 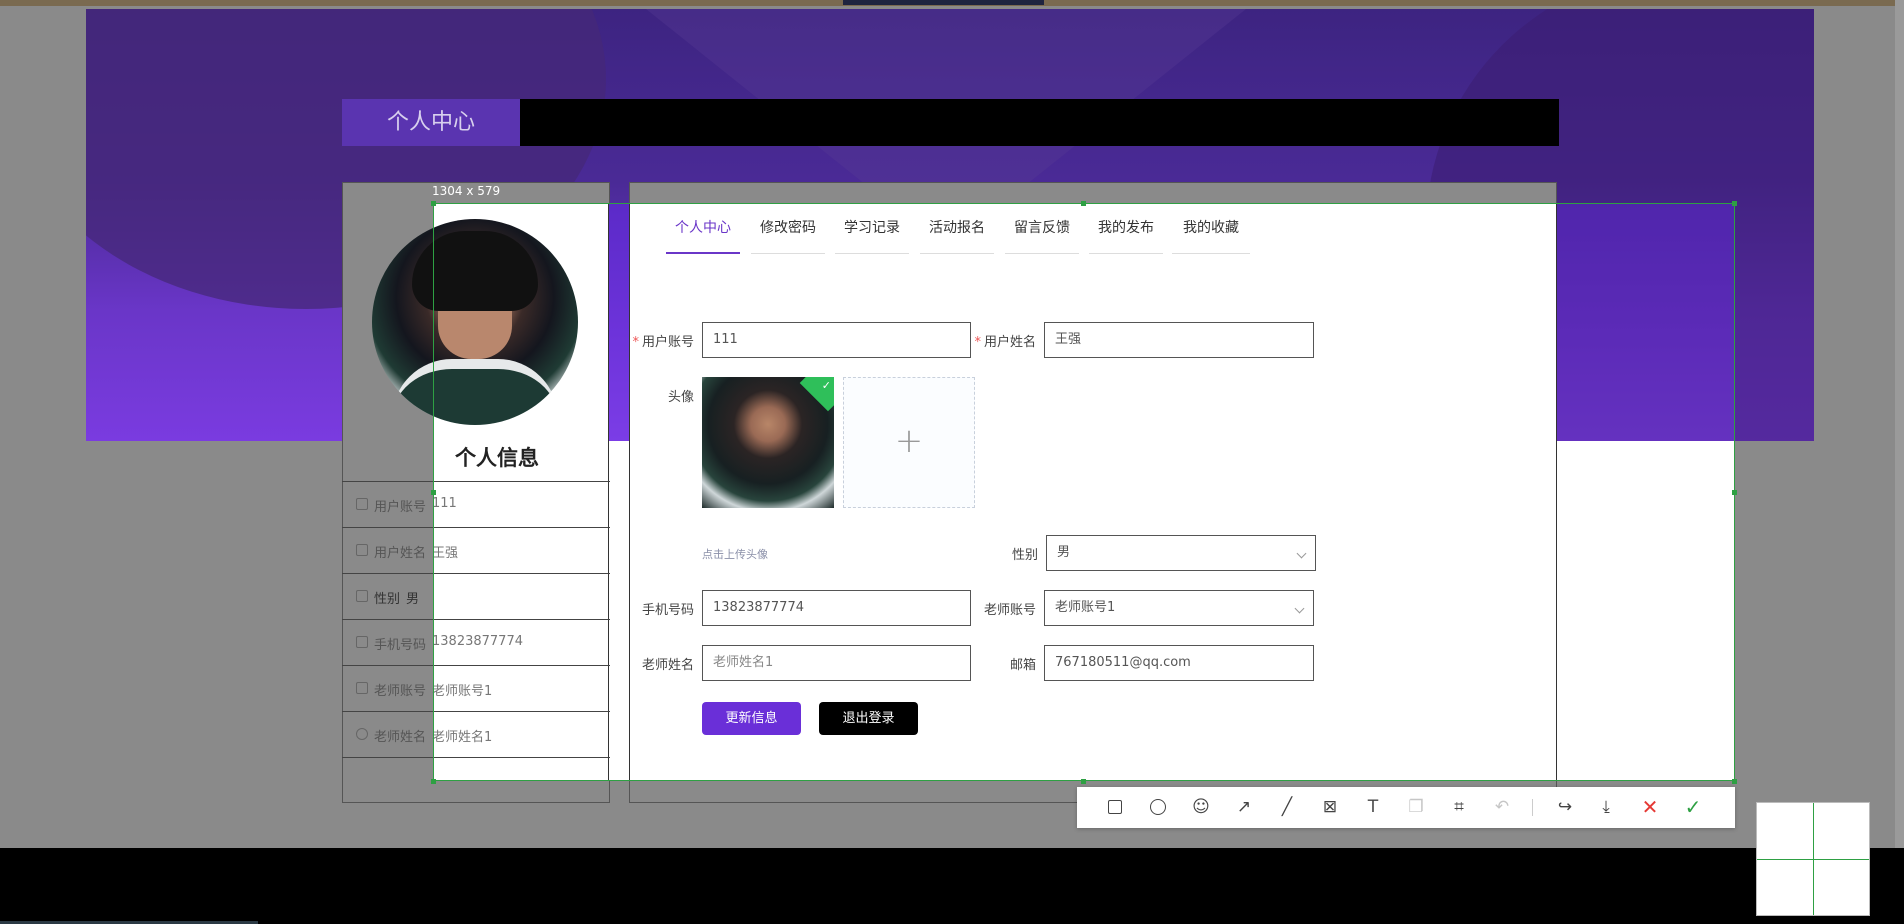 I want to click on username-label: * 用户账号, so click(x=662, y=340).